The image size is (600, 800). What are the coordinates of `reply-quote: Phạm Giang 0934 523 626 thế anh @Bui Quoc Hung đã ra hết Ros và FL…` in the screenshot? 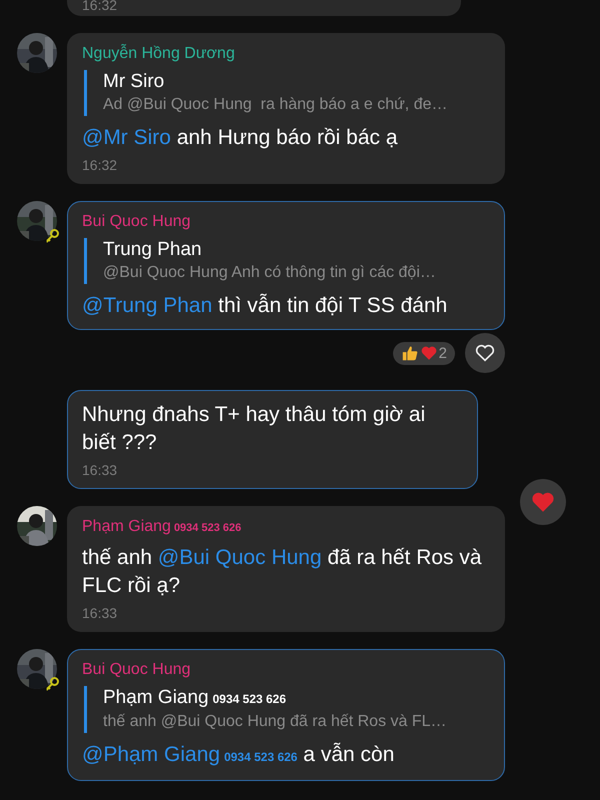 It's located at (287, 709).